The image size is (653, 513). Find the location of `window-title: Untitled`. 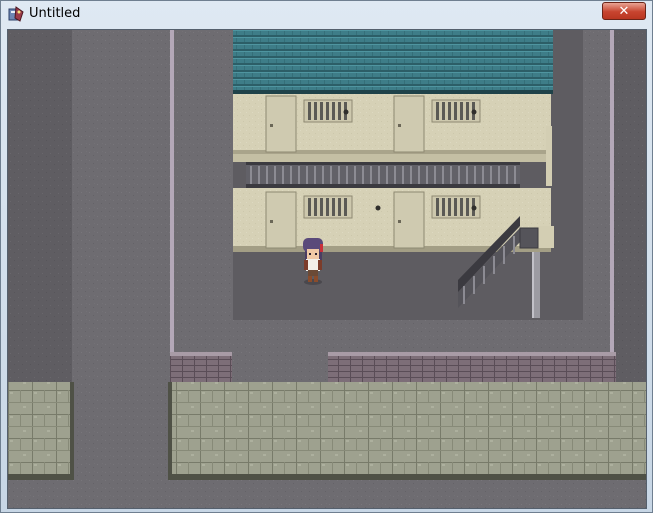

window-title: Untitled is located at coordinates (55, 13).